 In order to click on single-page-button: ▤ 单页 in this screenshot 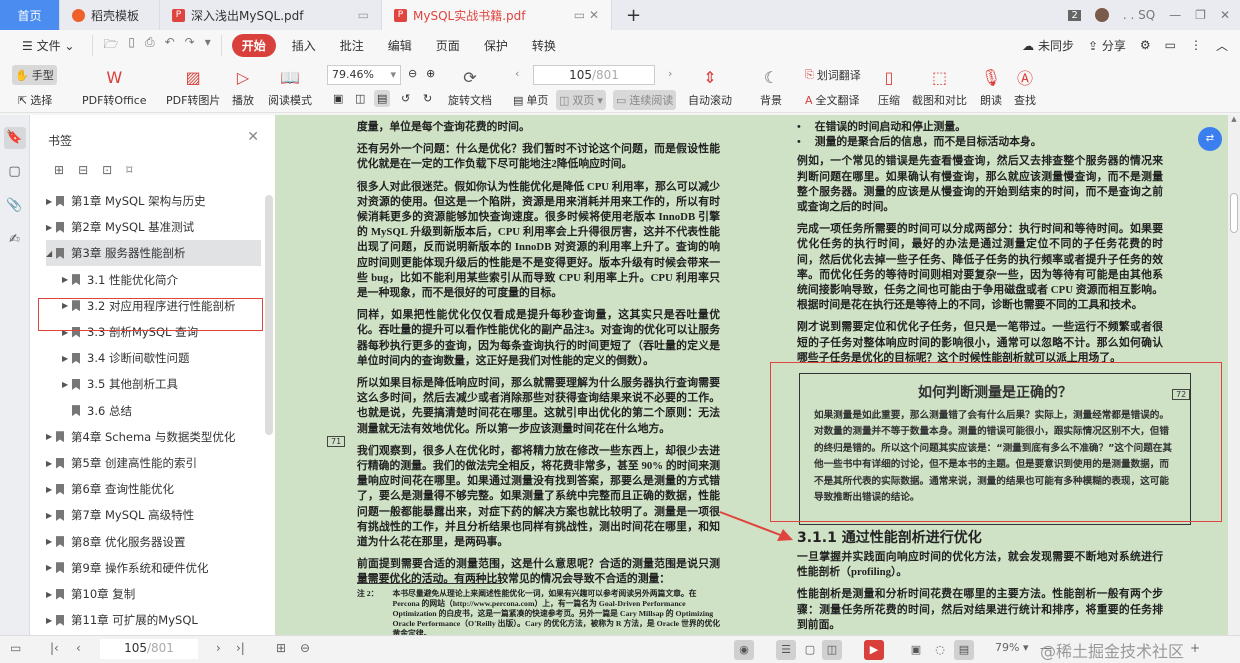, I will do `click(530, 100)`.